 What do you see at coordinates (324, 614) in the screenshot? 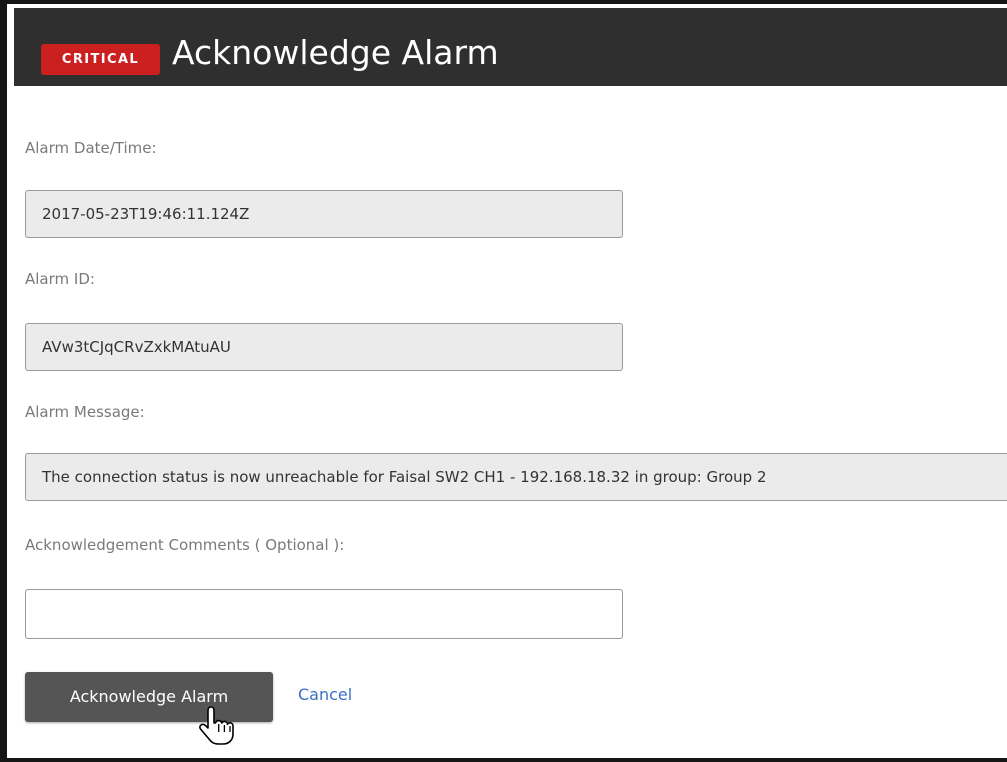
I see `comments-input` at bounding box center [324, 614].